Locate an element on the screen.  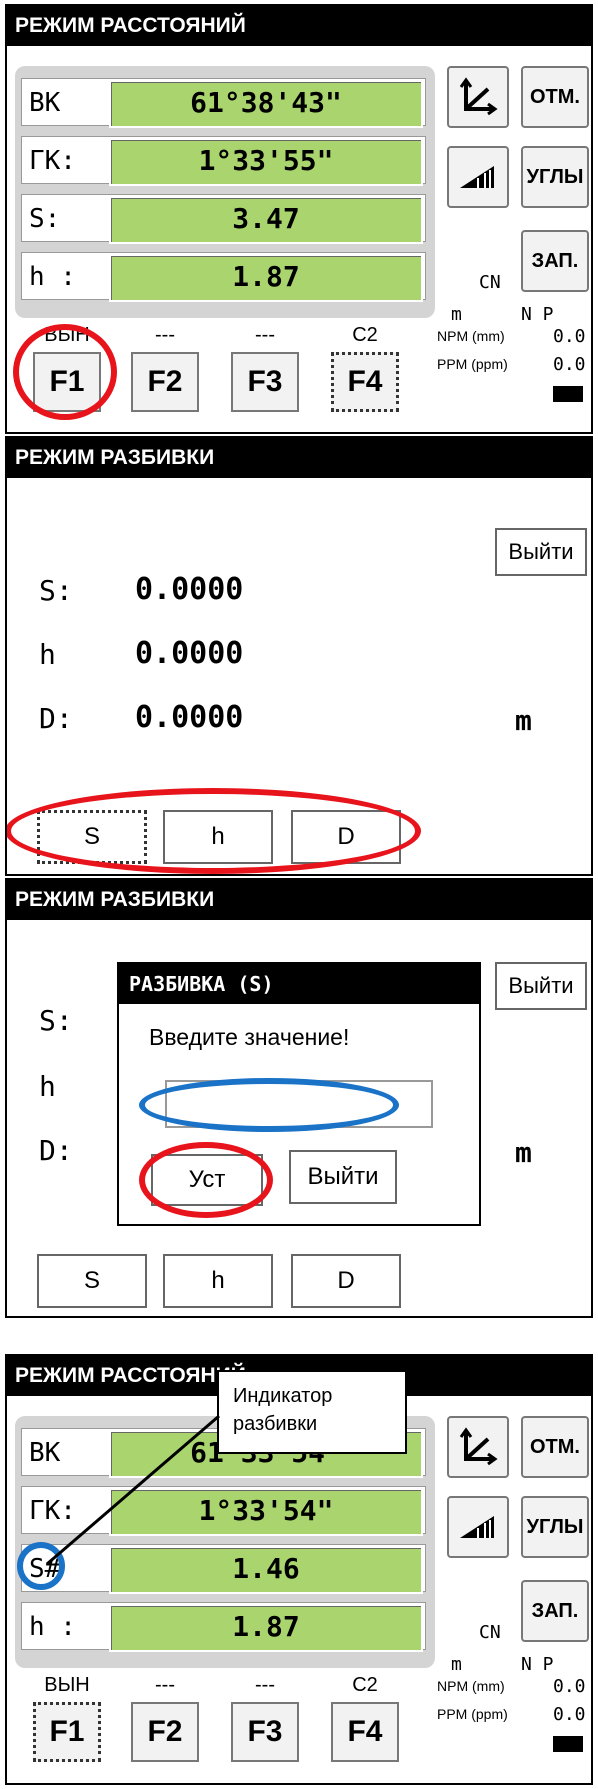
stake-dialog: РАЗБИВКА (S) Введите значение! Уст Выйти is located at coordinates (299, 1094).